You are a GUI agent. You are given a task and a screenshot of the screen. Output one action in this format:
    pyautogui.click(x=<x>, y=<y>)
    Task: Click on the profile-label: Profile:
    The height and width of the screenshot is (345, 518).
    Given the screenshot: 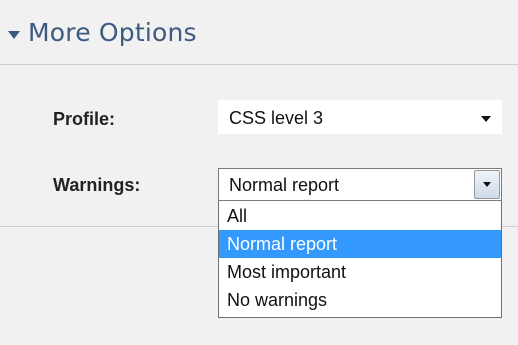 What is the action you would take?
    pyautogui.click(x=84, y=119)
    